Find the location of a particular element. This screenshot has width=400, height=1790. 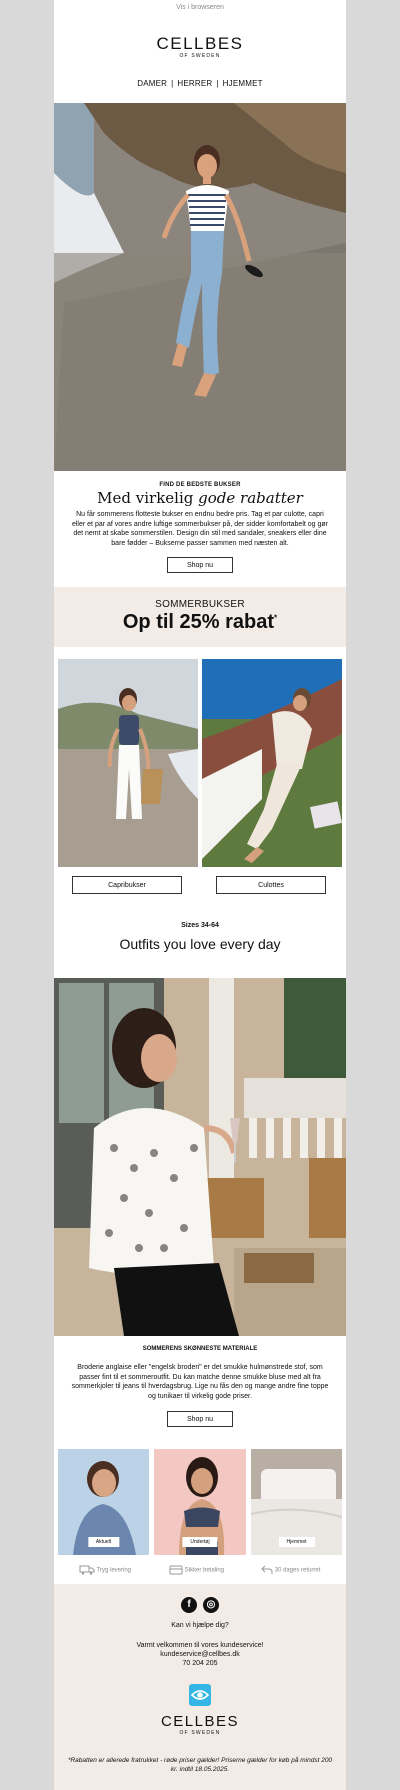

usp-label-payment: Sikker betaling is located at coordinates (204, 1570).